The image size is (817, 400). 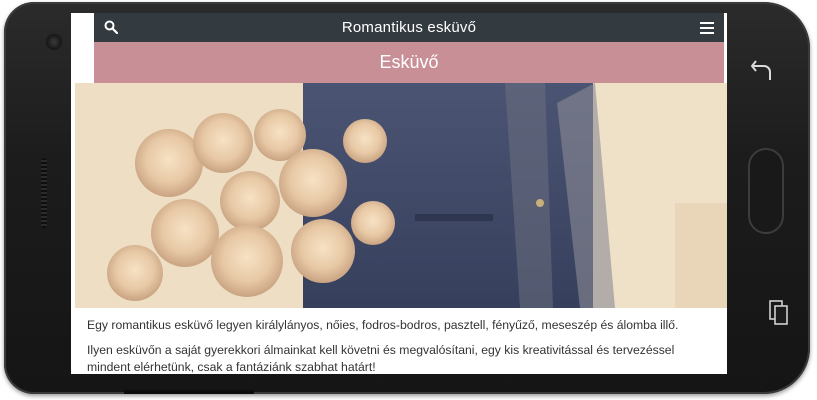 I want to click on front-camera, so click(x=54, y=42).